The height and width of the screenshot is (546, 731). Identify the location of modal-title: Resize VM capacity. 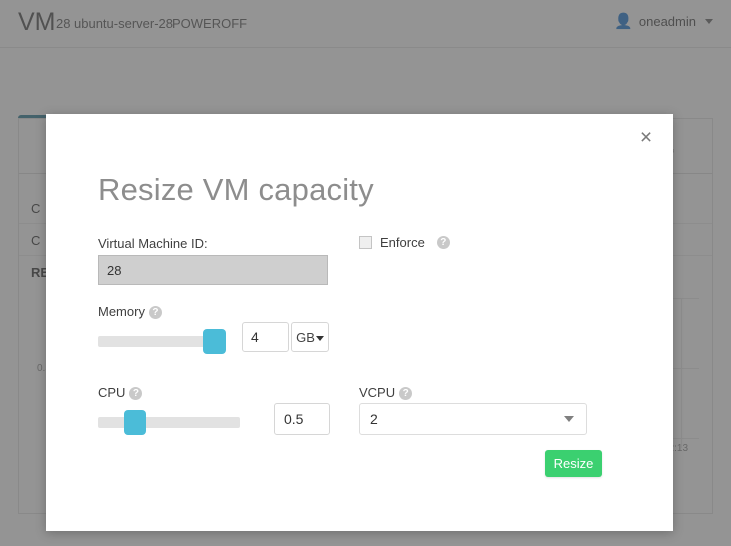
(236, 189).